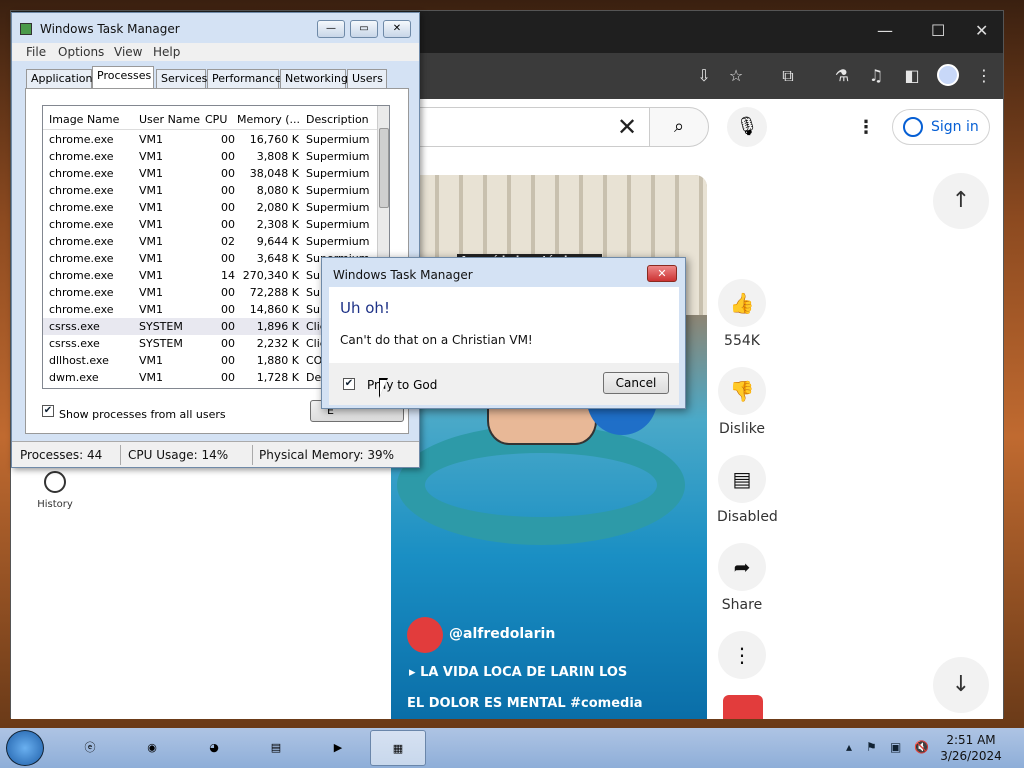 Image resolution: width=1024 pixels, height=768 pixels. What do you see at coordinates (402, 385) in the screenshot?
I see `pray-to-god-label: Pray to God` at bounding box center [402, 385].